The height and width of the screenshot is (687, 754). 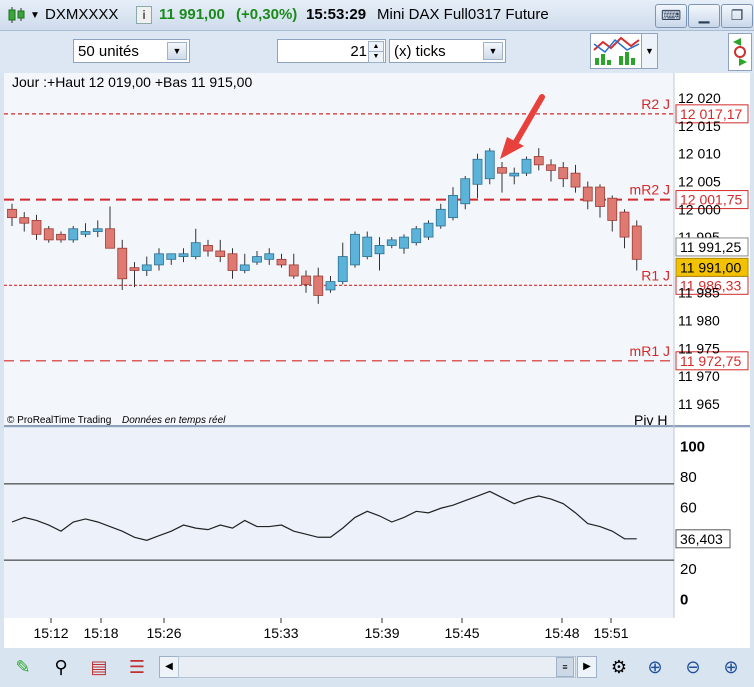 What do you see at coordinates (169, 667) in the screenshot?
I see `scroll-left-button: ◀` at bounding box center [169, 667].